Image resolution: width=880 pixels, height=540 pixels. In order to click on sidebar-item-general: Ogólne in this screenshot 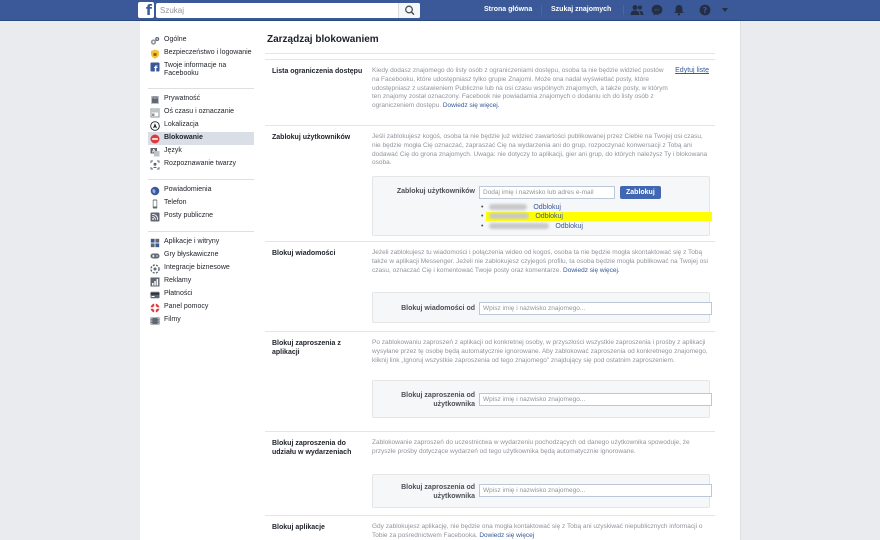, I will do `click(201, 40)`.